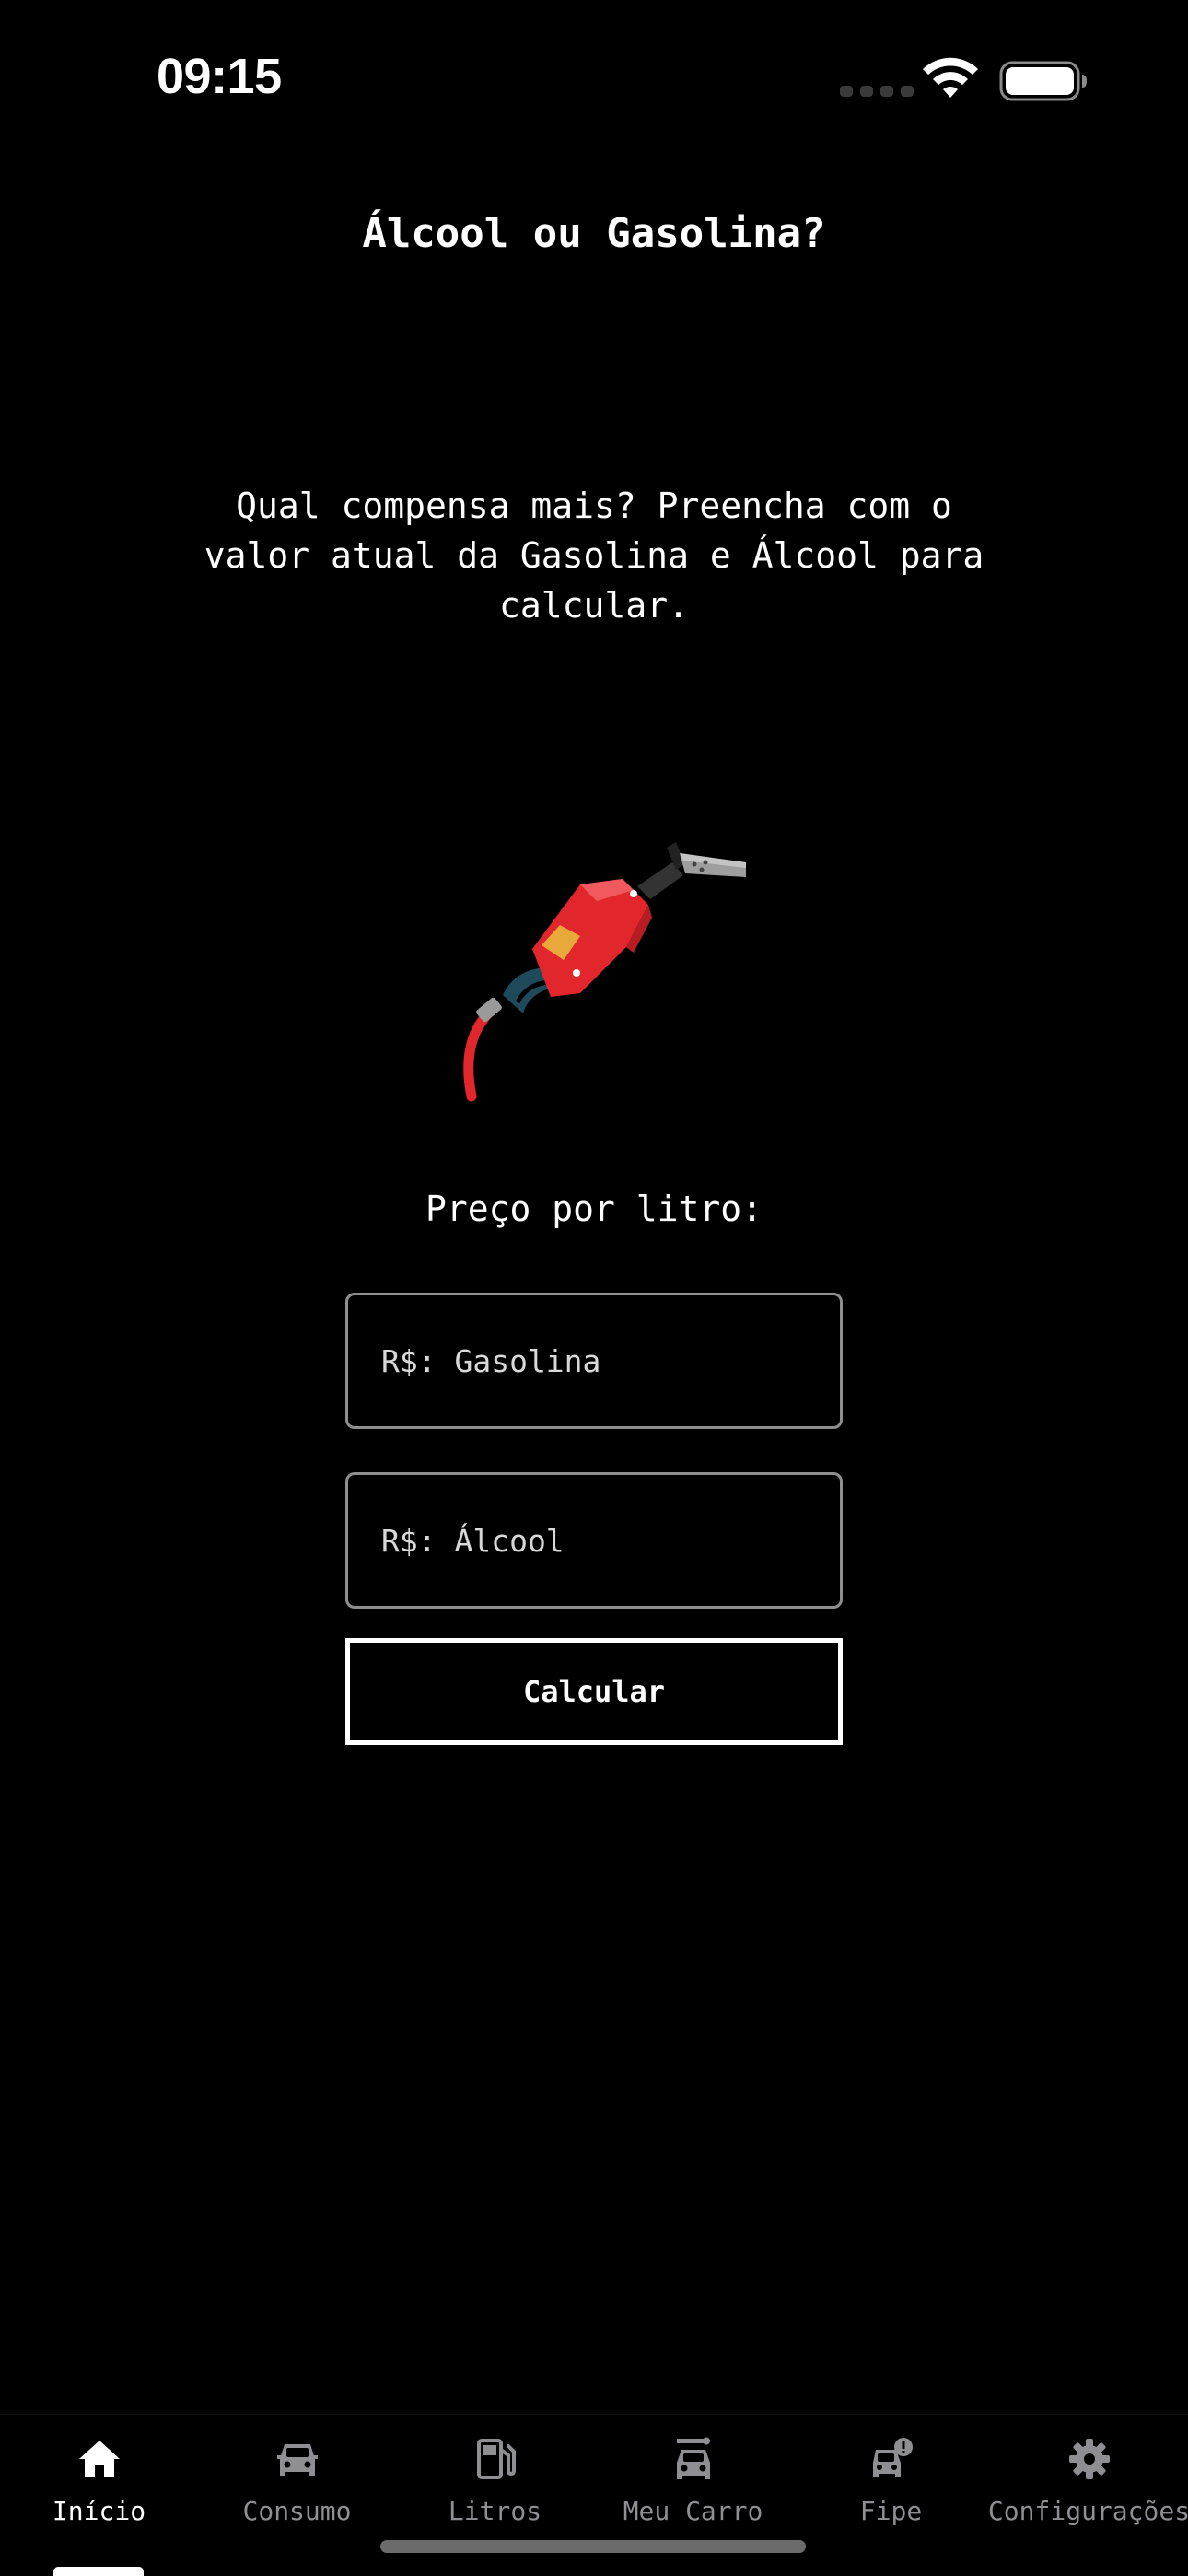 This screenshot has width=1188, height=2576. What do you see at coordinates (877, 91) in the screenshot?
I see `signal-dots-icon` at bounding box center [877, 91].